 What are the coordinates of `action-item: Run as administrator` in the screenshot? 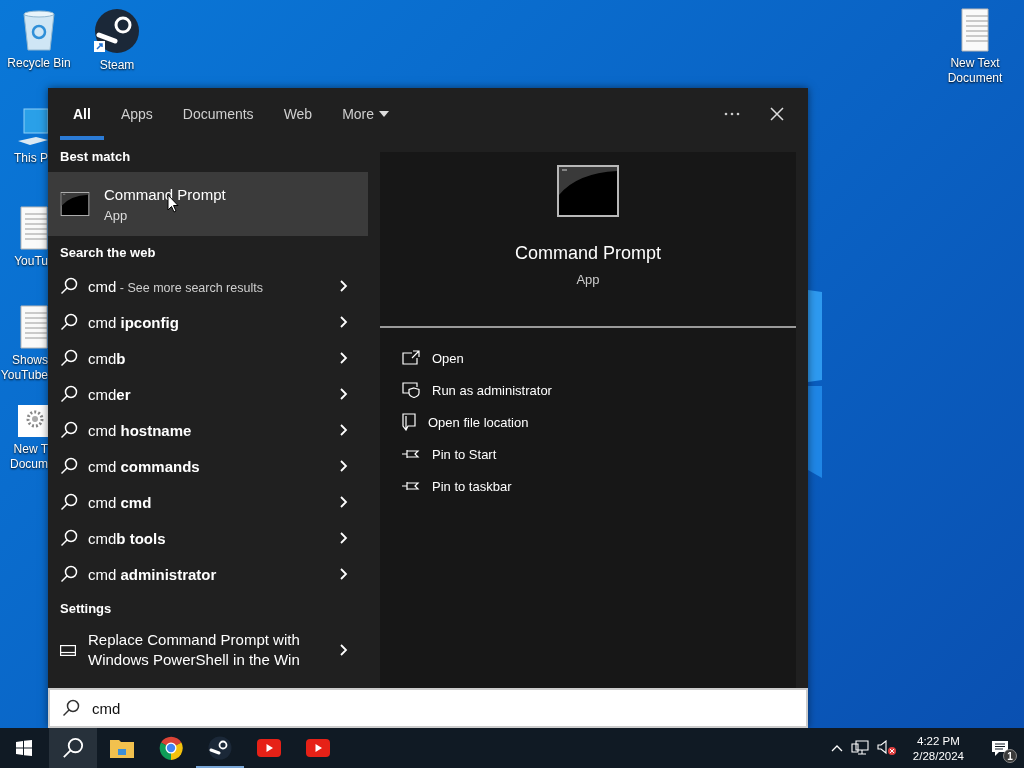 It's located at (599, 390).